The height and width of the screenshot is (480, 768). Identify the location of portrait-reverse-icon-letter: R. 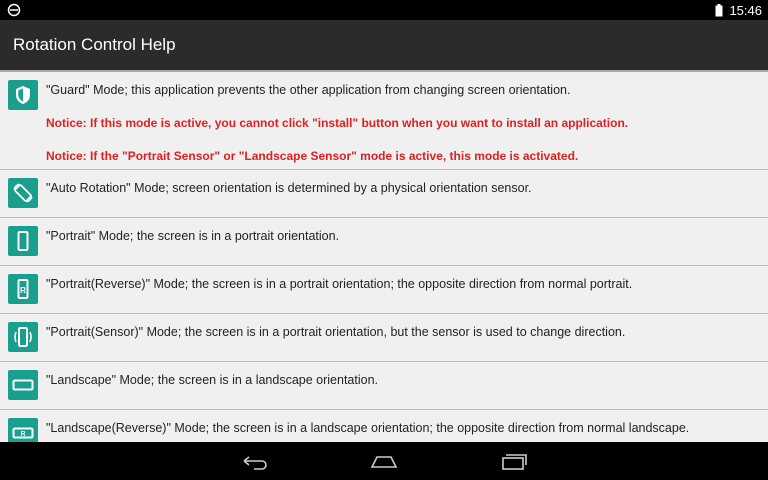
(23, 290).